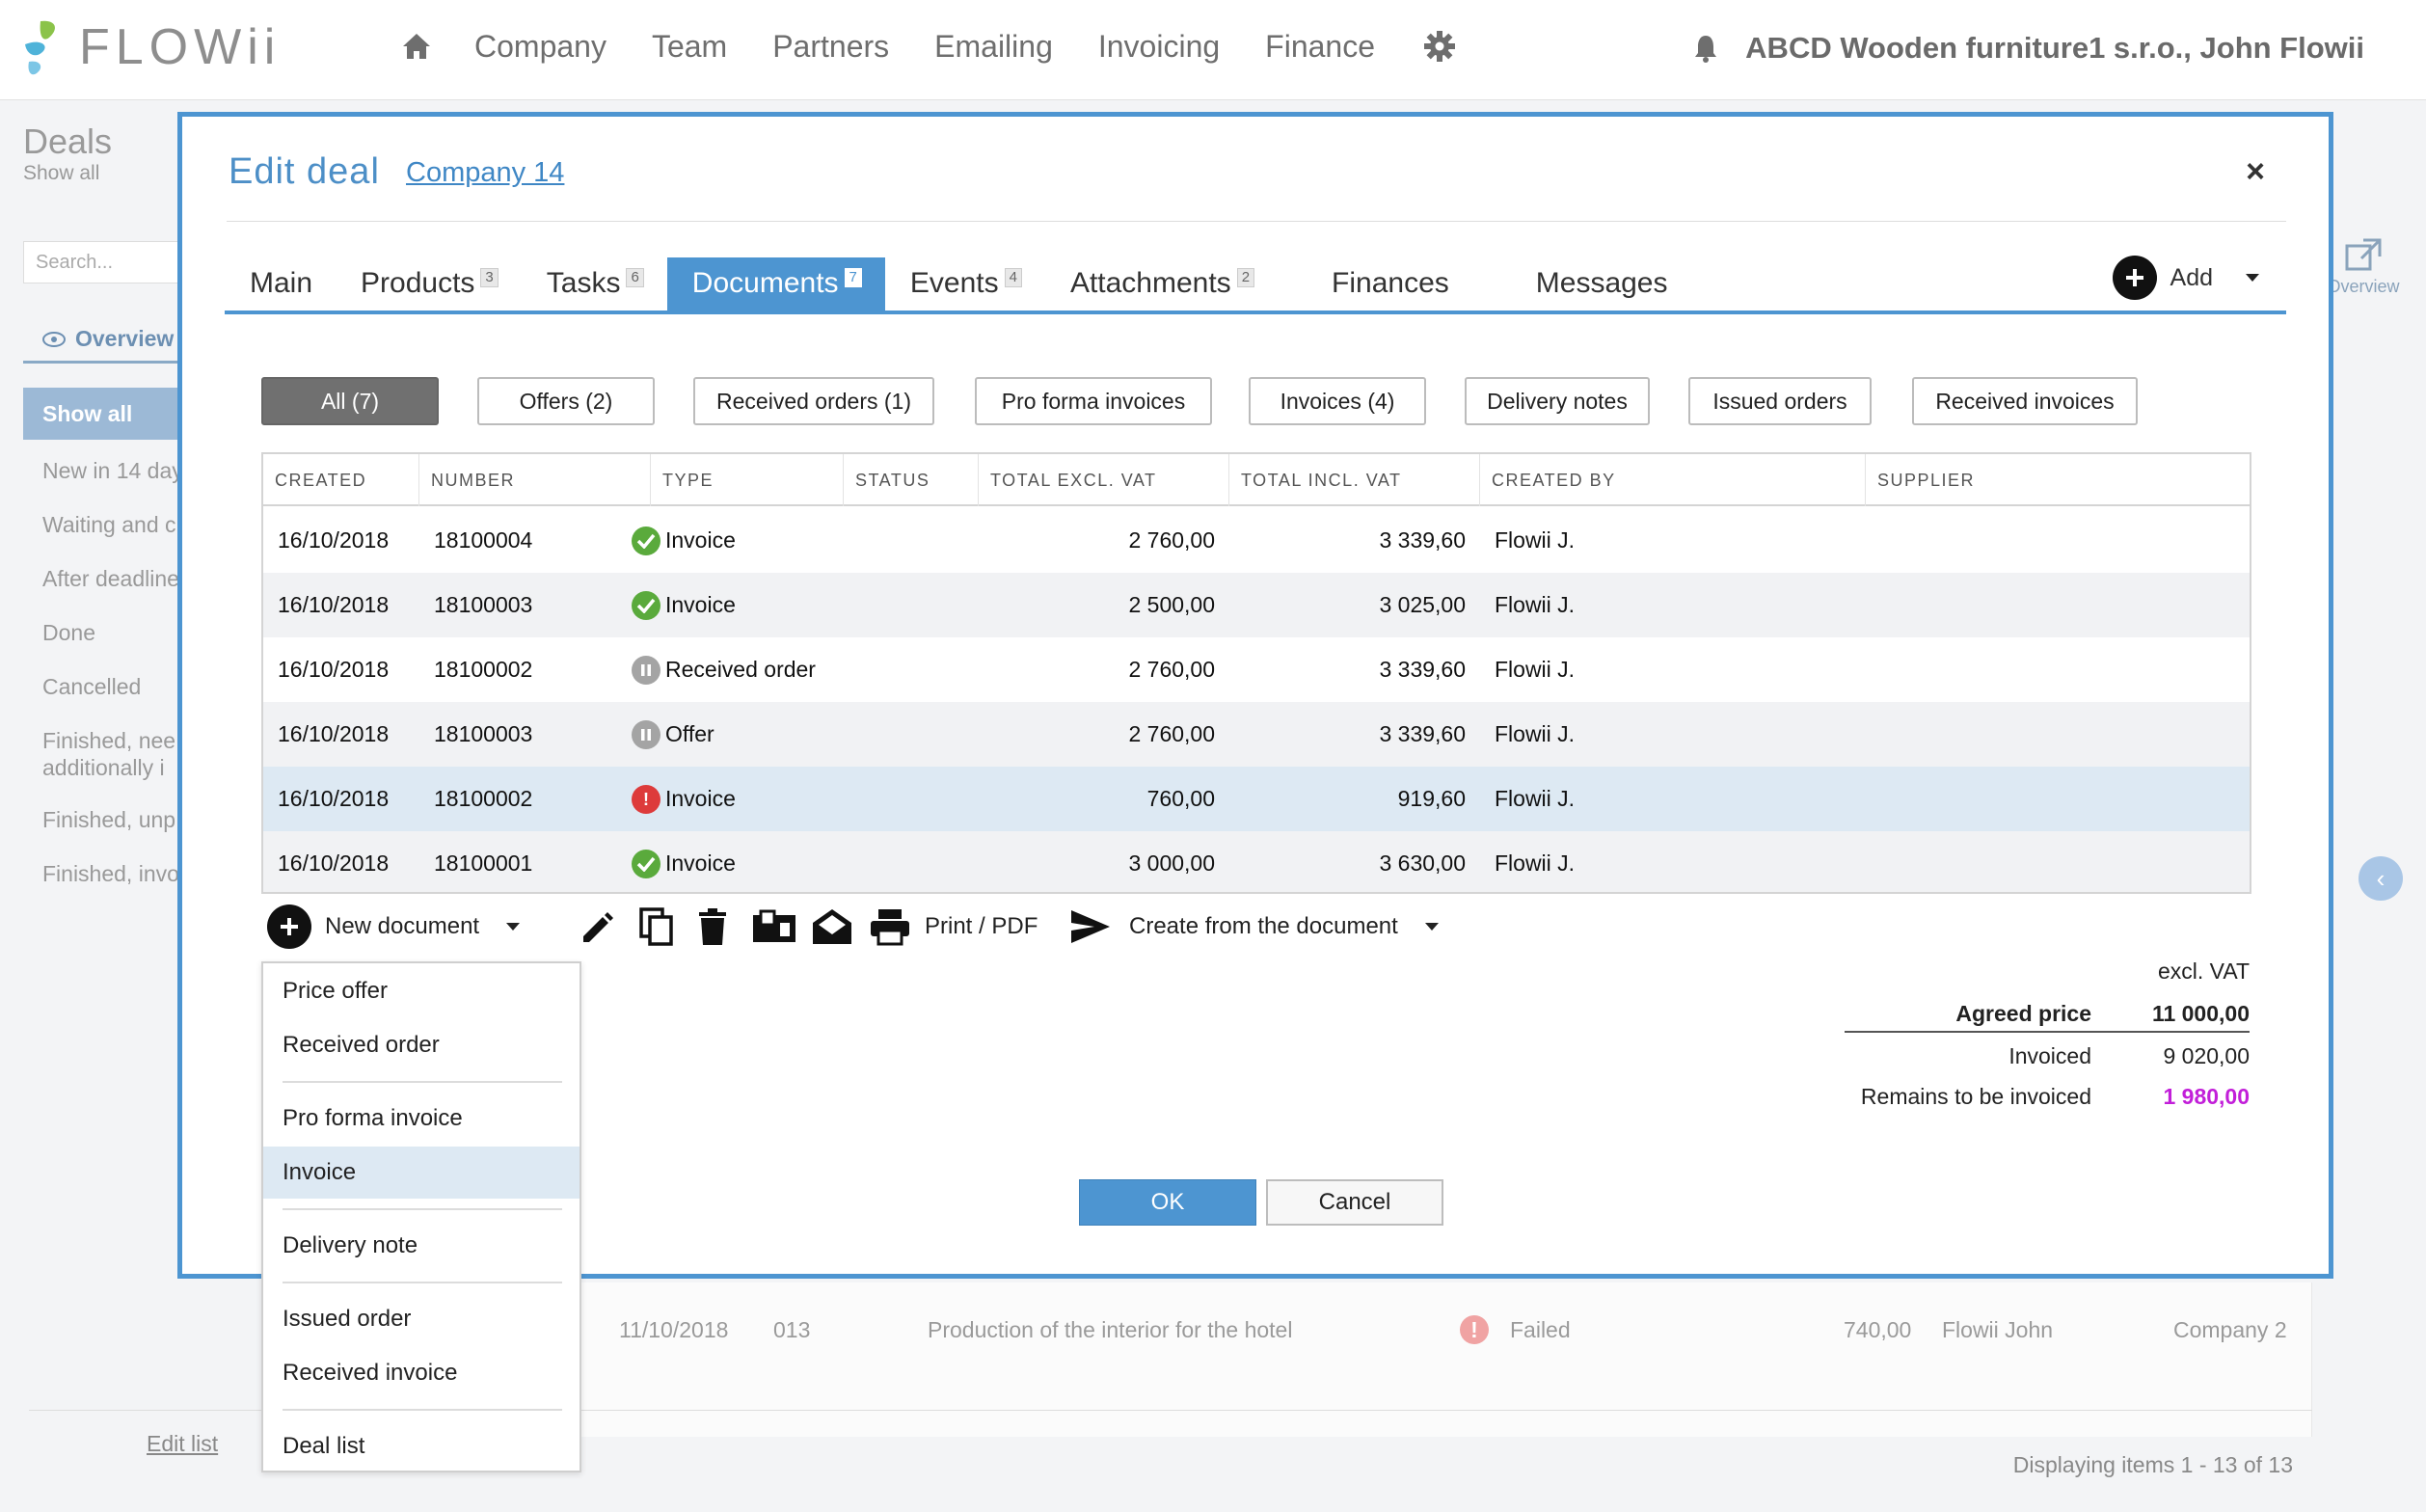 The image size is (2426, 1512). Describe the element at coordinates (422, 1246) in the screenshot. I see `menu-item-delivery-note: Delivery note` at that location.